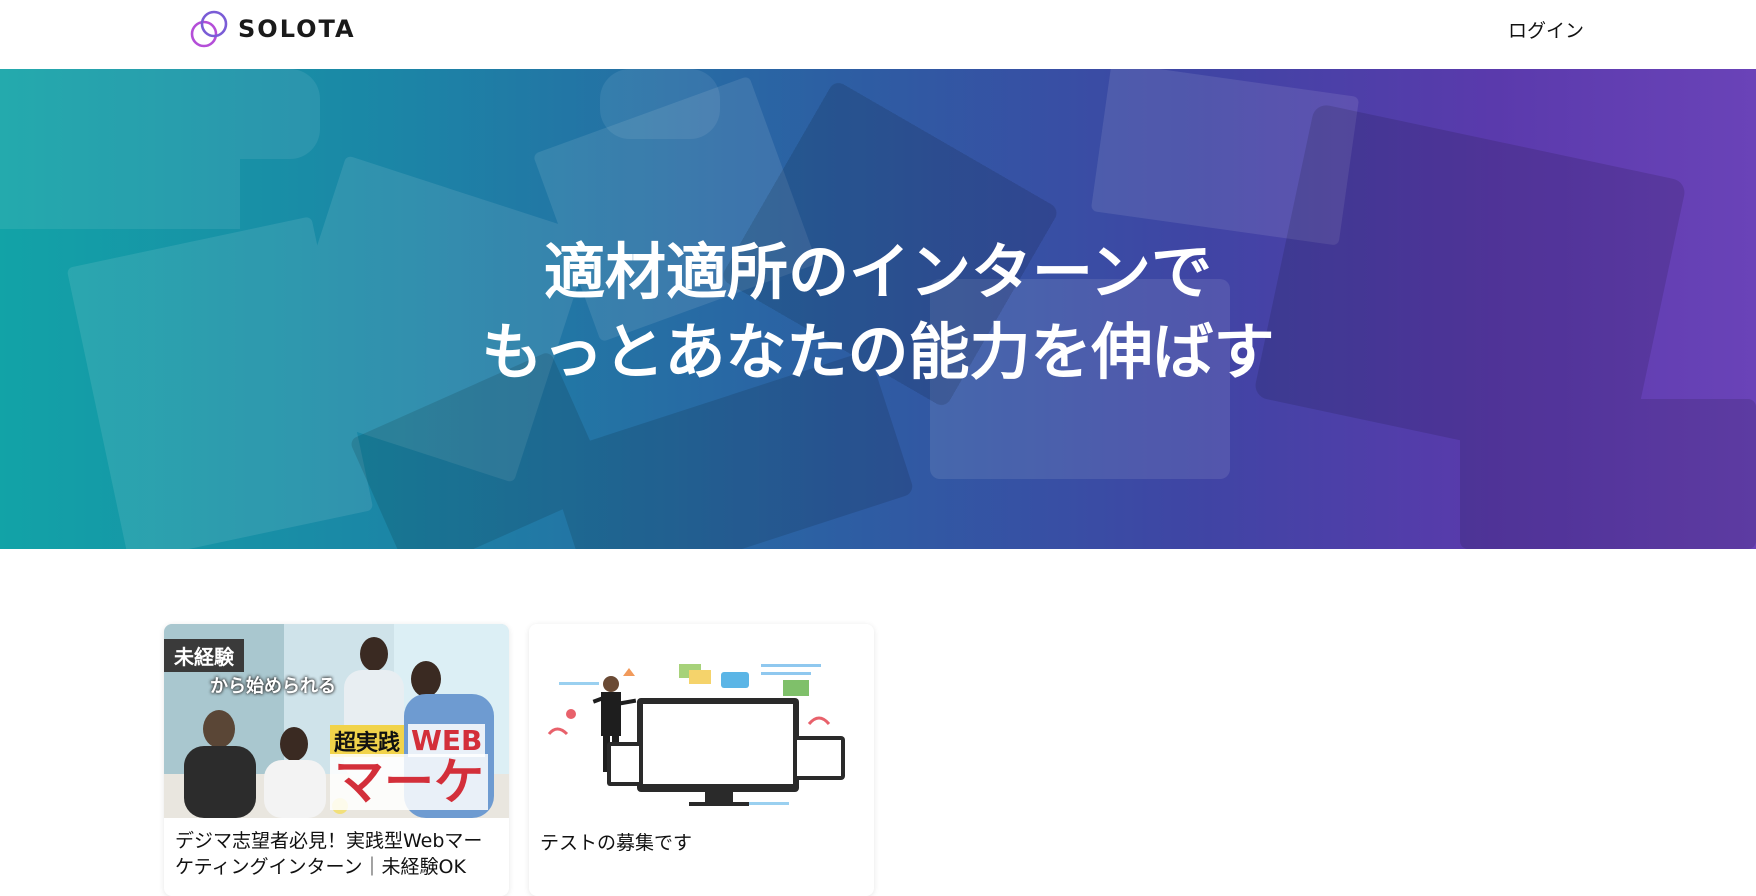 This screenshot has width=1756, height=896. I want to click on site-header: SOLOTA ログイン, so click(878, 35).